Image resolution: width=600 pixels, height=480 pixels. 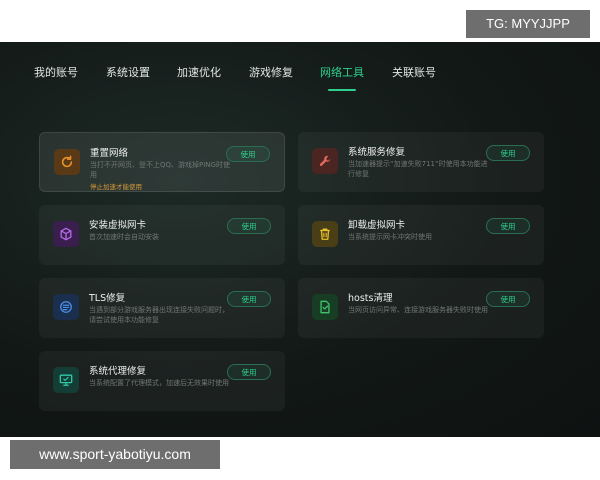 What do you see at coordinates (249, 299) in the screenshot?
I see `use-button-tls-repair: 使用` at bounding box center [249, 299].